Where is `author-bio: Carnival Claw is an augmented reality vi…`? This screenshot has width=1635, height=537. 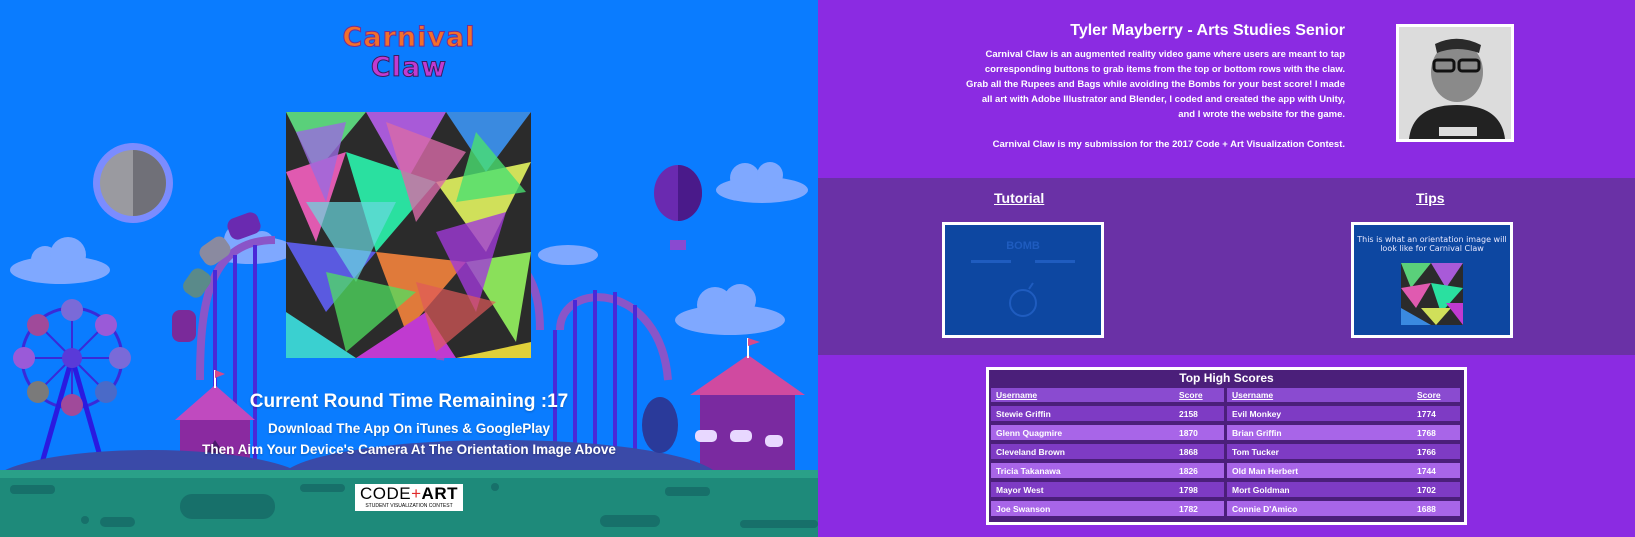 author-bio: Carnival Claw is an augmented reality vi… is located at coordinates (1155, 84).